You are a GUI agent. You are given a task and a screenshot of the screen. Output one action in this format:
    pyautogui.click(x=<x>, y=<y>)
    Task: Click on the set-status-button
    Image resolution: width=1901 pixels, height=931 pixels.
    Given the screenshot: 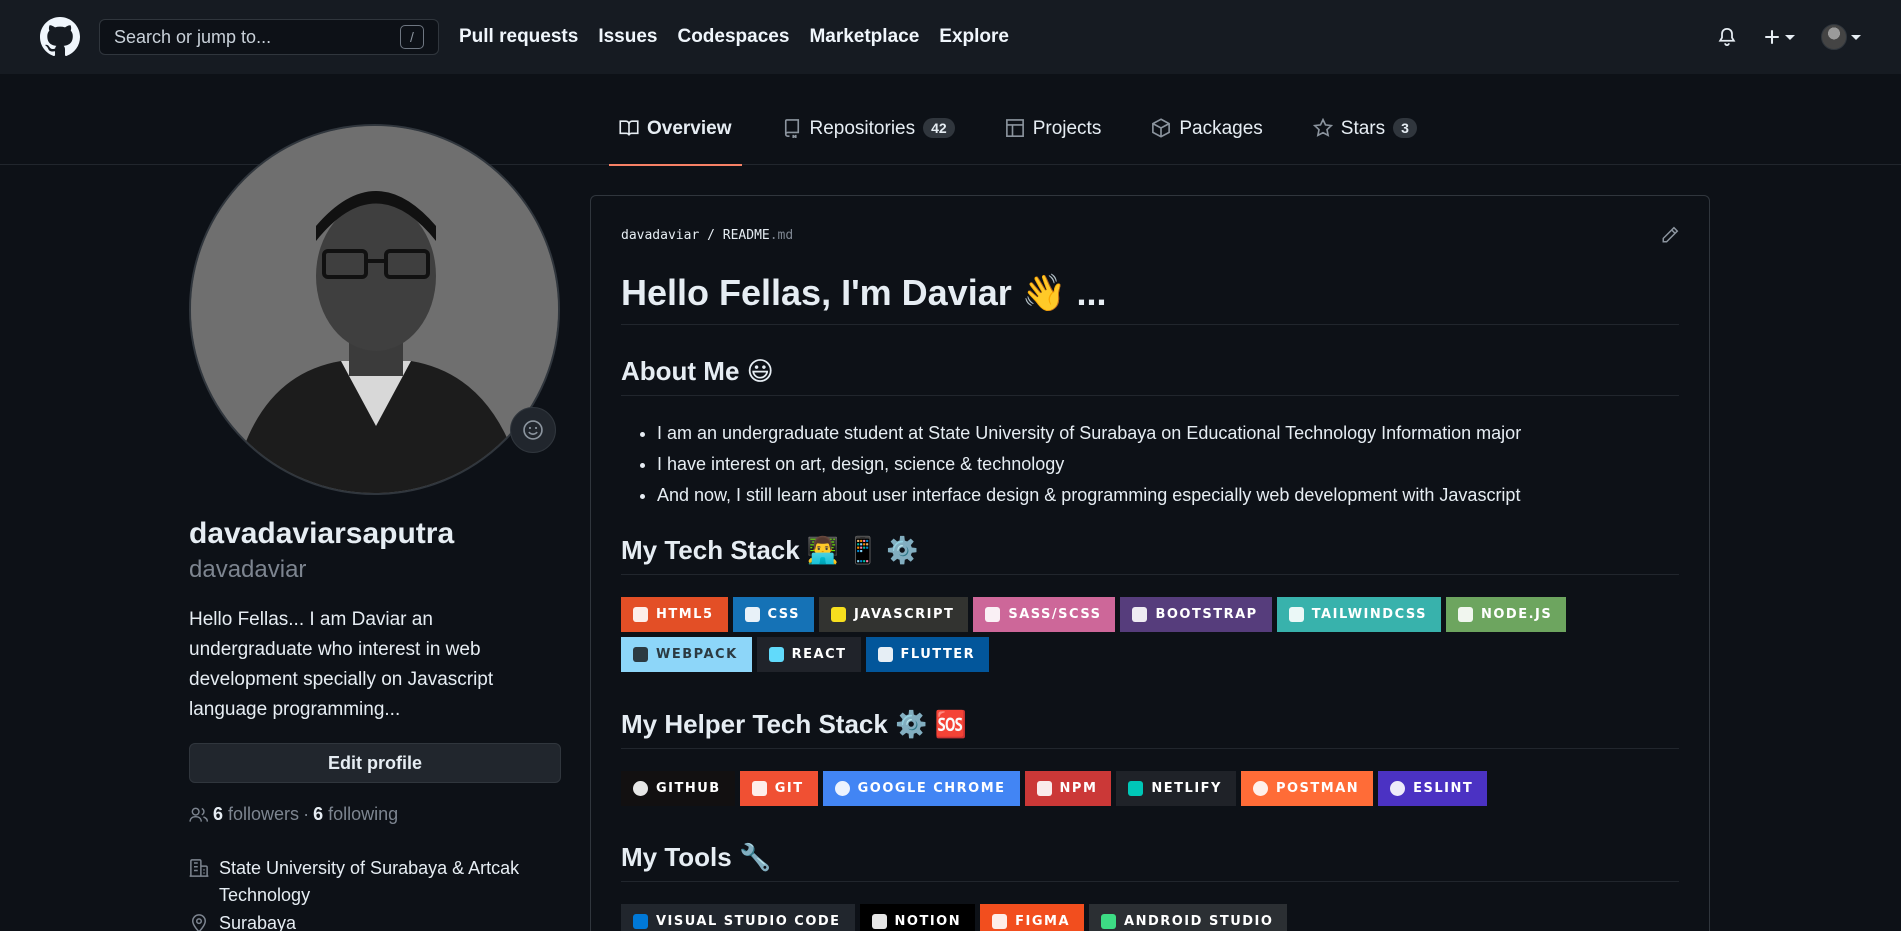 What is the action you would take?
    pyautogui.click(x=533, y=430)
    